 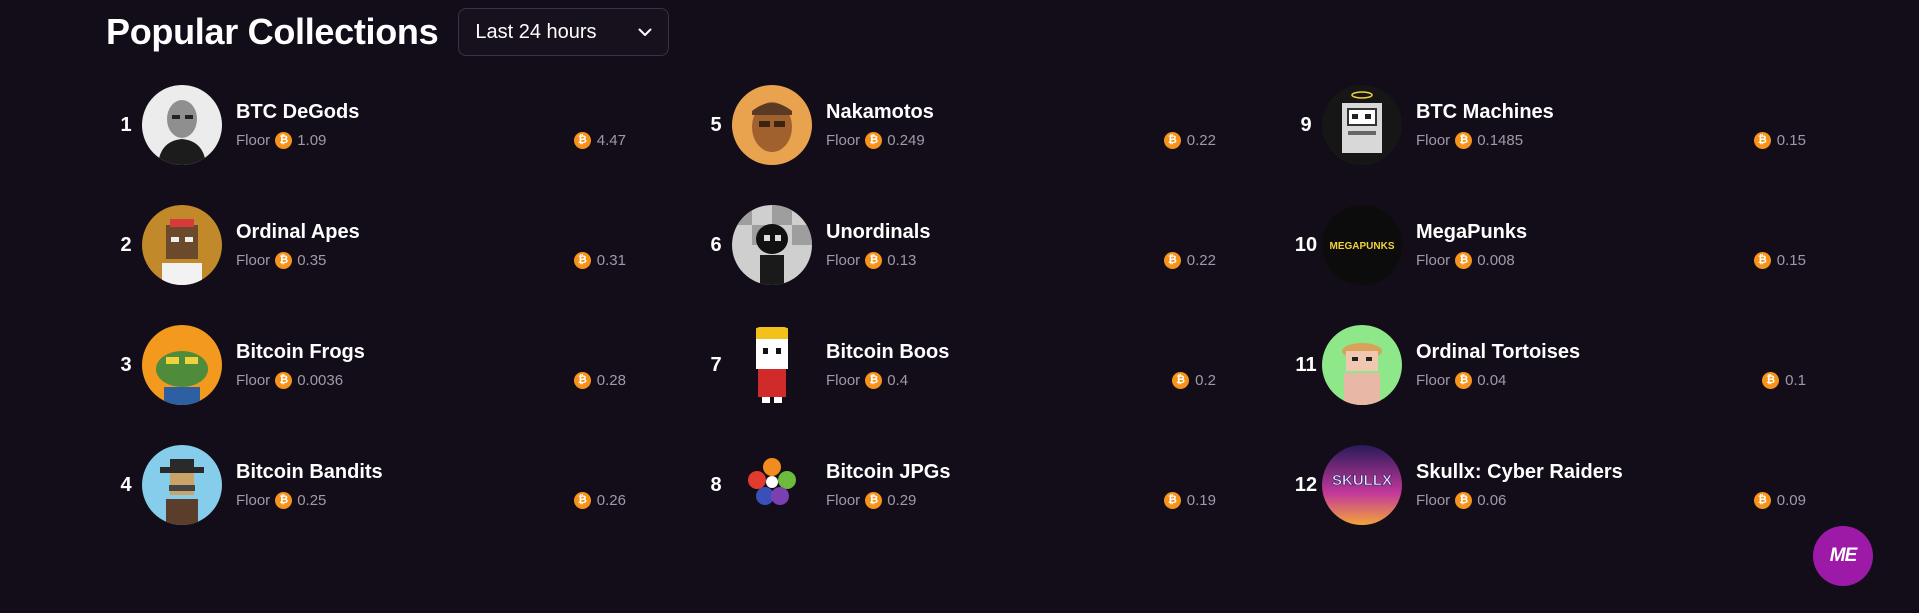 What do you see at coordinates (1496, 260) in the screenshot?
I see `floor-price: 0.008` at bounding box center [1496, 260].